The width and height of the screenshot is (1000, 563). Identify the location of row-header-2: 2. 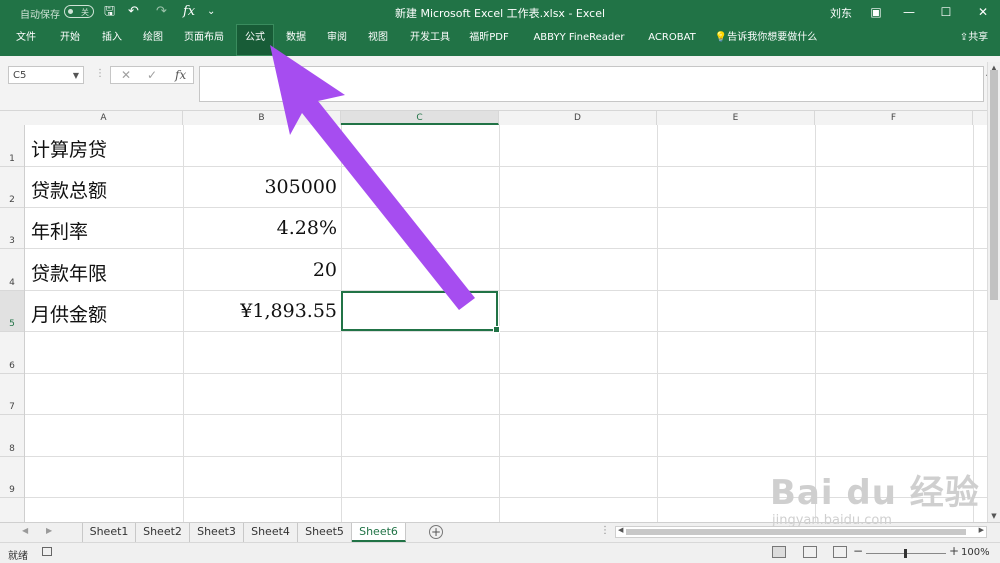
(12, 187).